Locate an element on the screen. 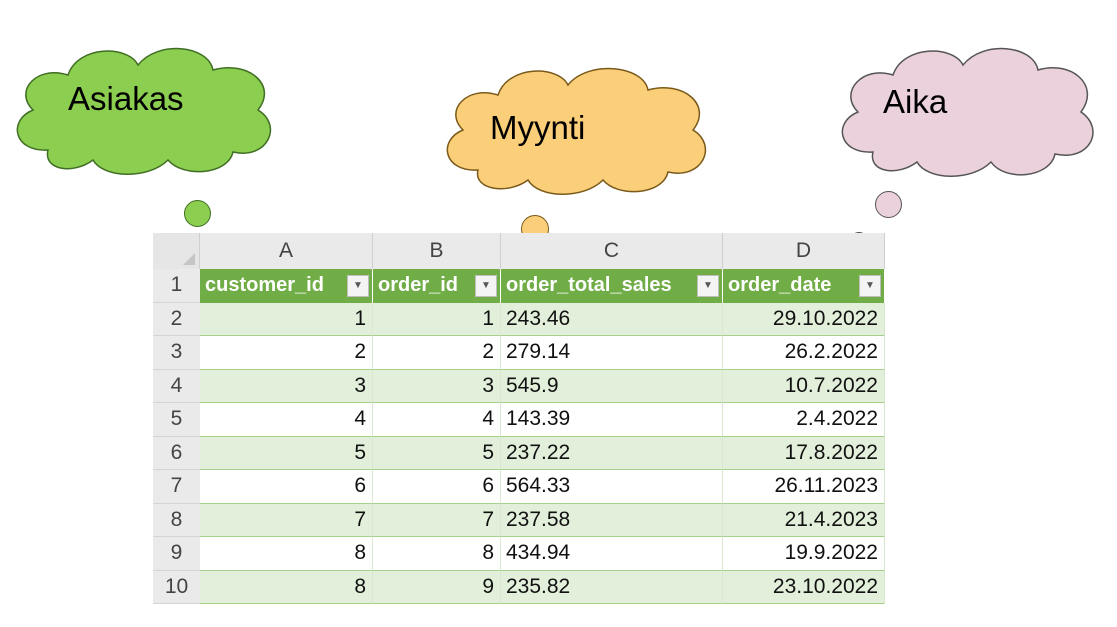  aika-cloud-label: Aika is located at coordinates (915, 101).